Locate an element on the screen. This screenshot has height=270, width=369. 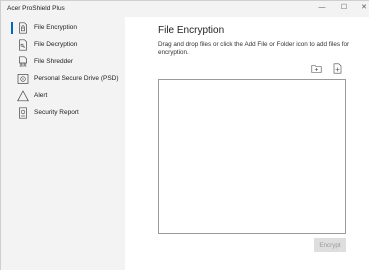
sidebar-item-label: File Shredder is located at coordinates (54, 61).